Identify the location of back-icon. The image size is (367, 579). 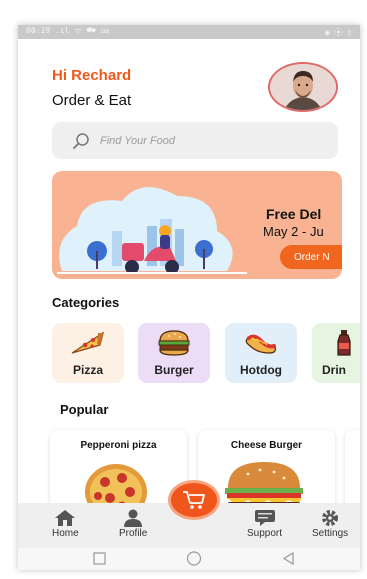
(288, 558).